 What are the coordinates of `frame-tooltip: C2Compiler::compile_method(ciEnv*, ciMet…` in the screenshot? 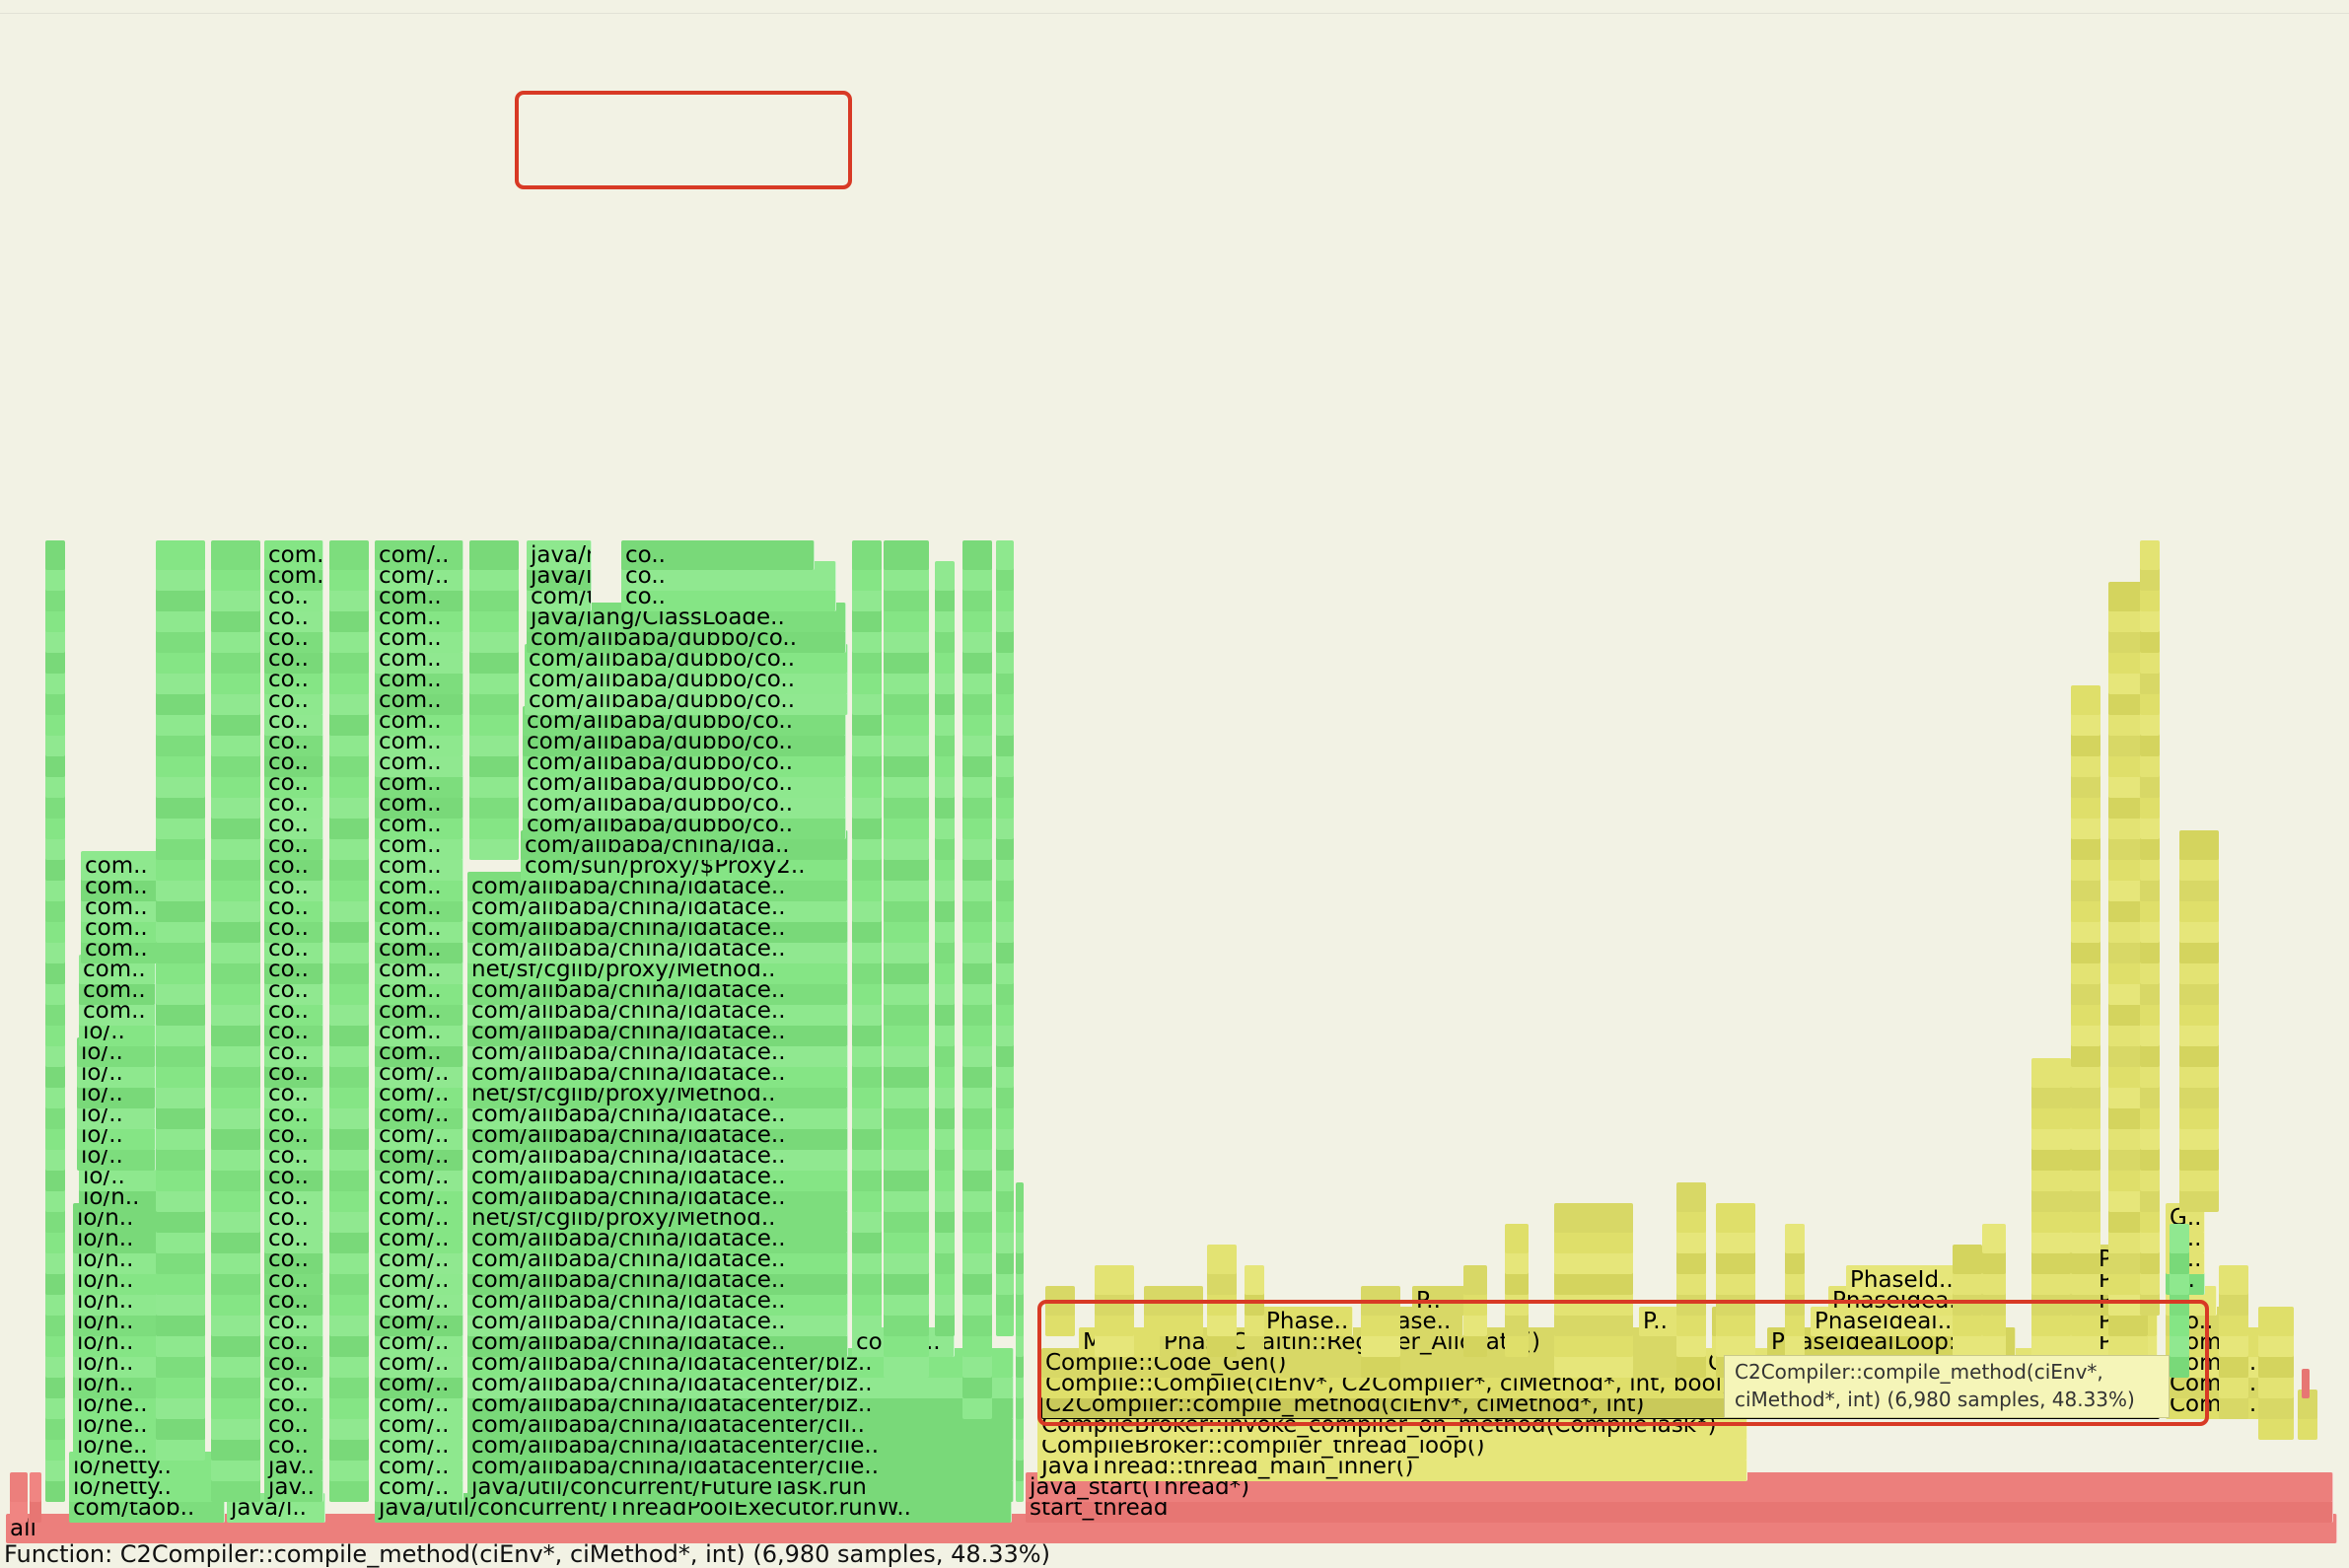 It's located at (1947, 1386).